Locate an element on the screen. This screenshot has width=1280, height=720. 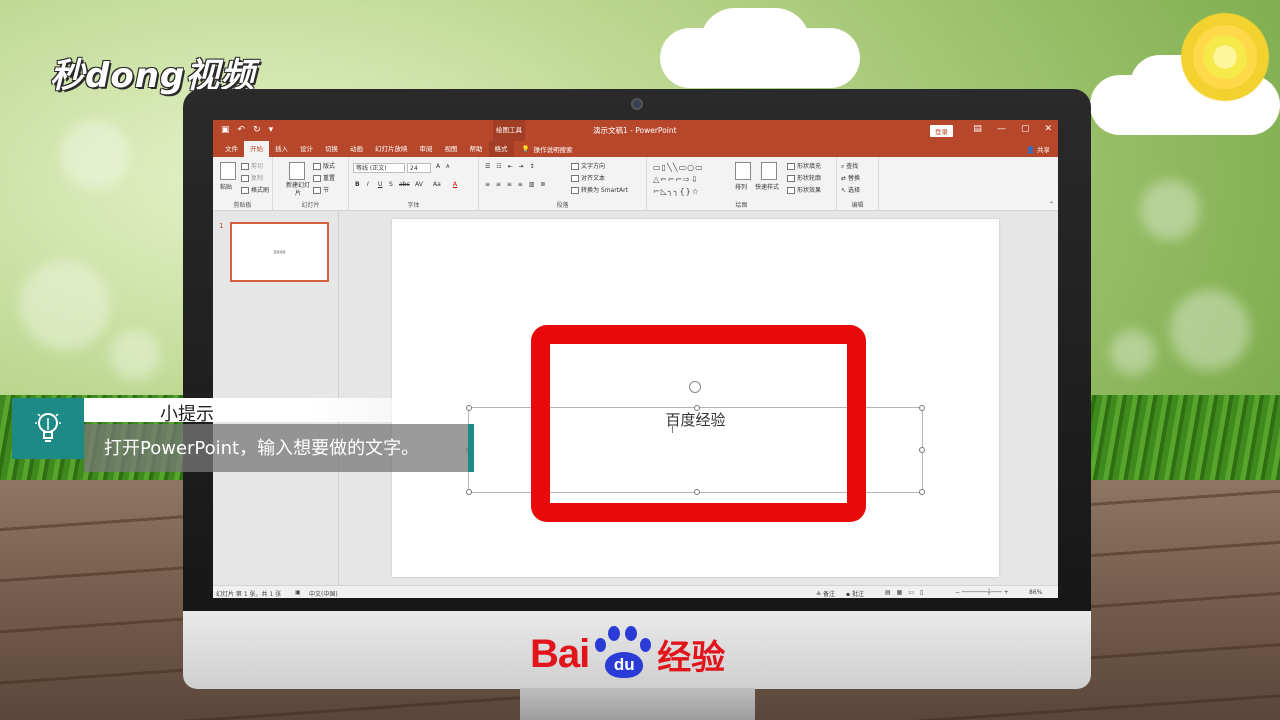
shape-effects-button: 形状效果 is located at coordinates (804, 189).